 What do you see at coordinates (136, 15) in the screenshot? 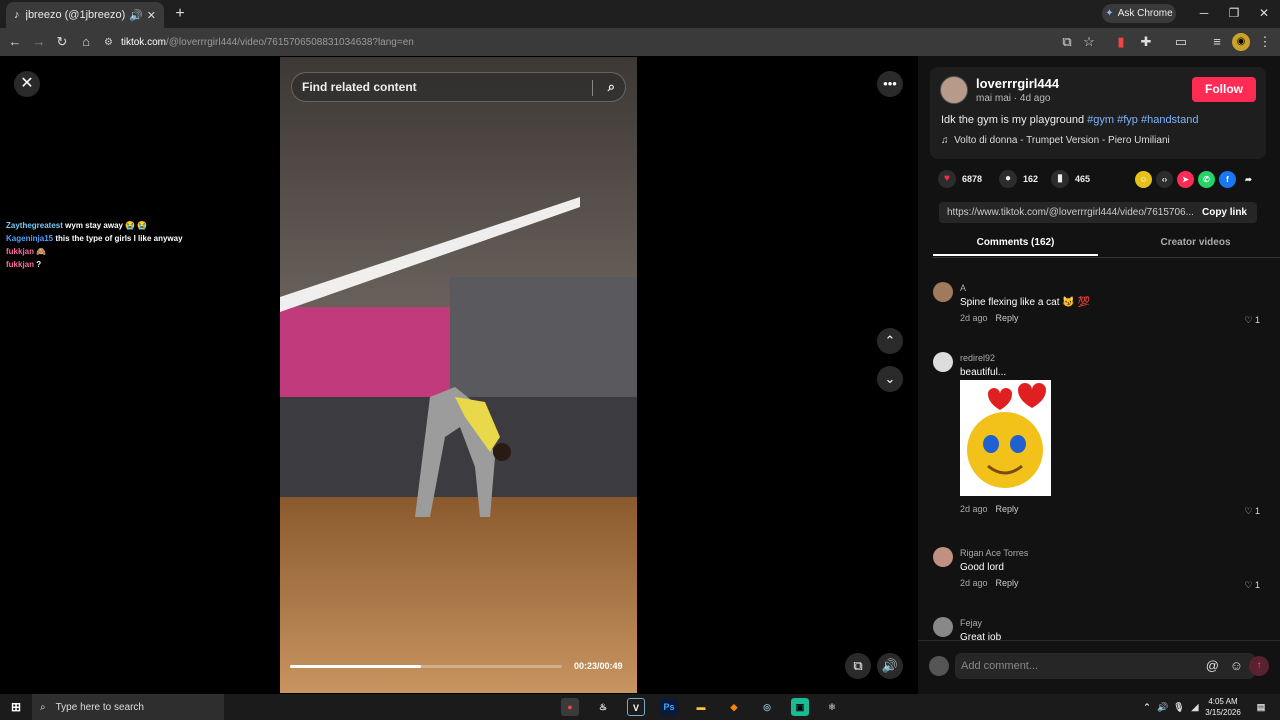
I see `speaker-icon: 🔊` at bounding box center [136, 15].